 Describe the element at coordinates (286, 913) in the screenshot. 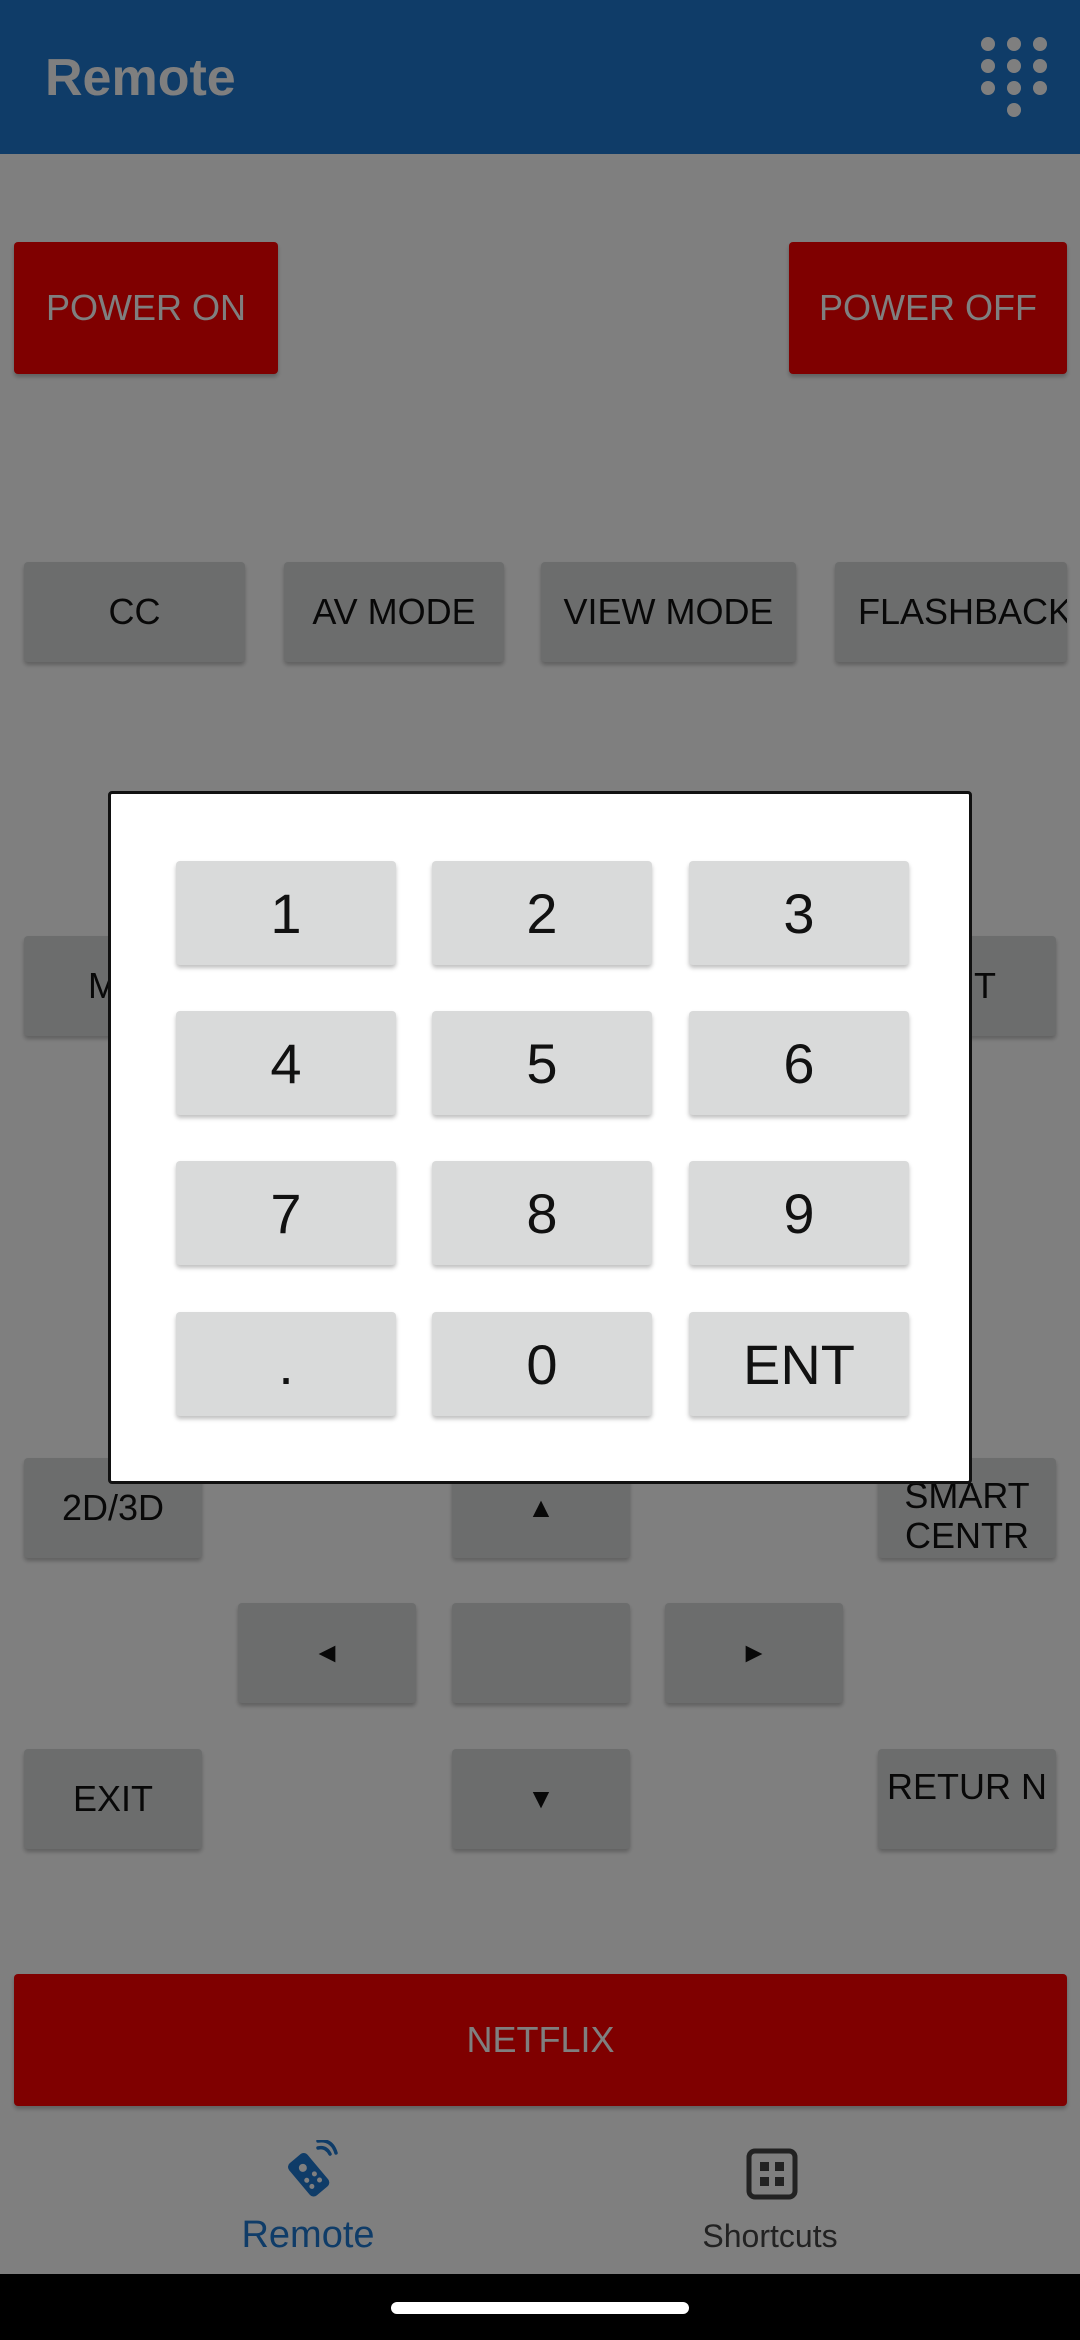

I see `key-1: 1` at that location.